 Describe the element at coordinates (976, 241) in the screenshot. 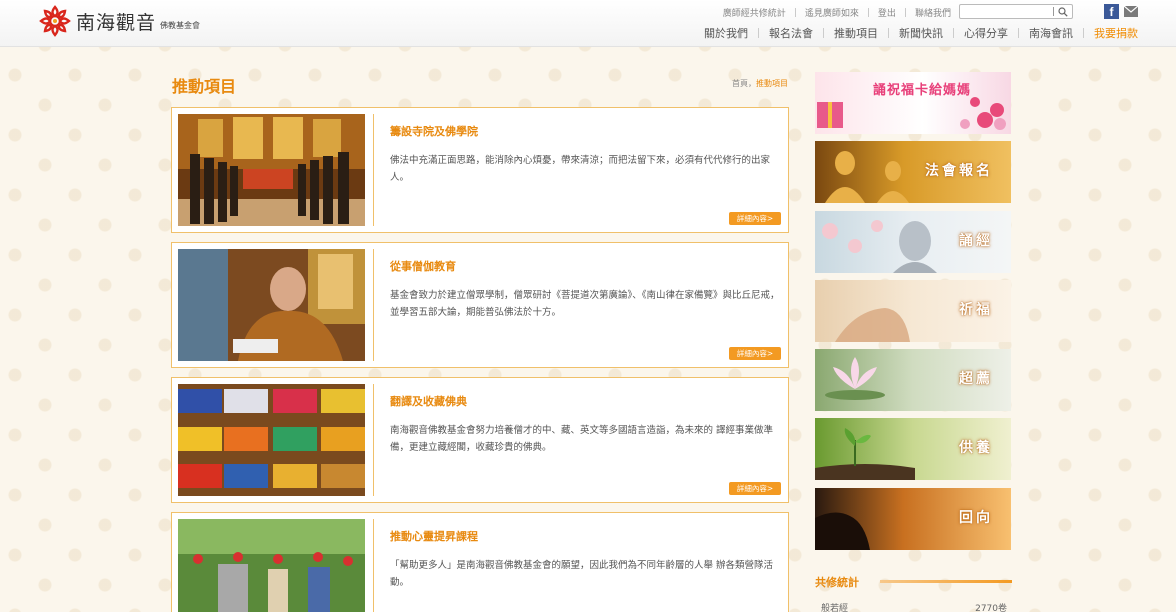

I see `banner-label: 誦經` at that location.